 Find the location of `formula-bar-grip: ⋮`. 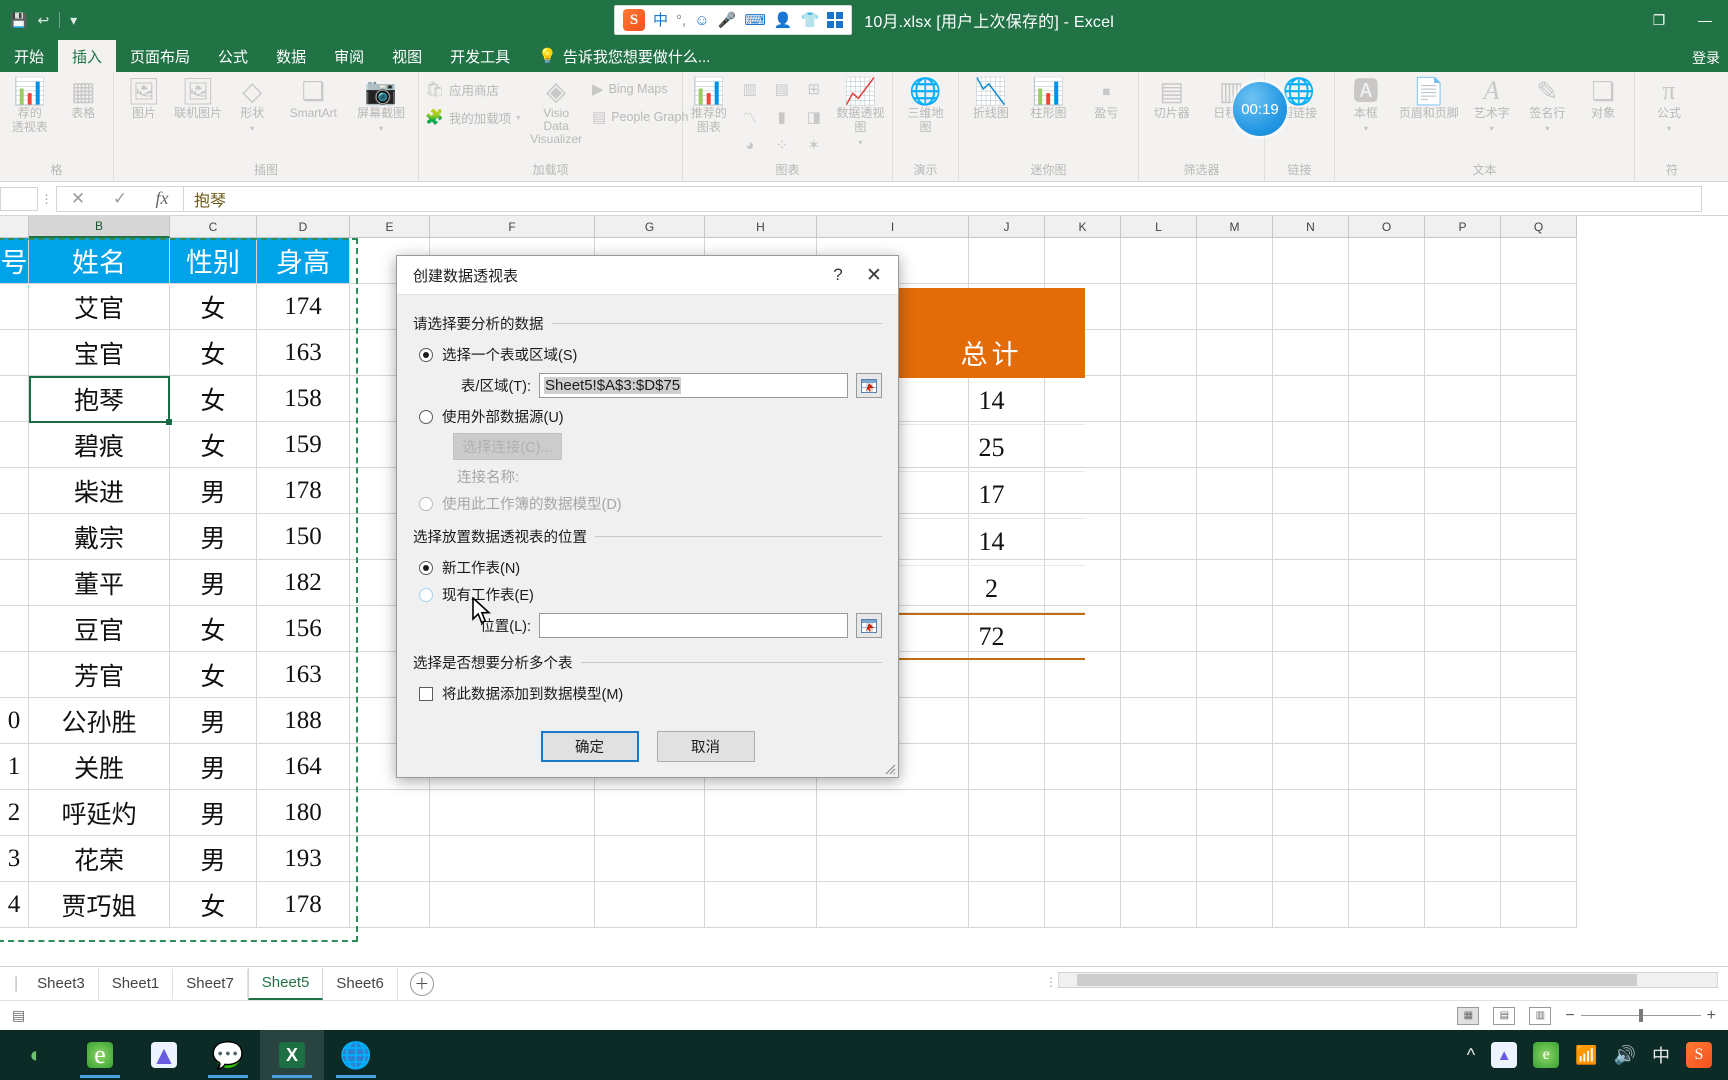

formula-bar-grip: ⋮ is located at coordinates (47, 199).